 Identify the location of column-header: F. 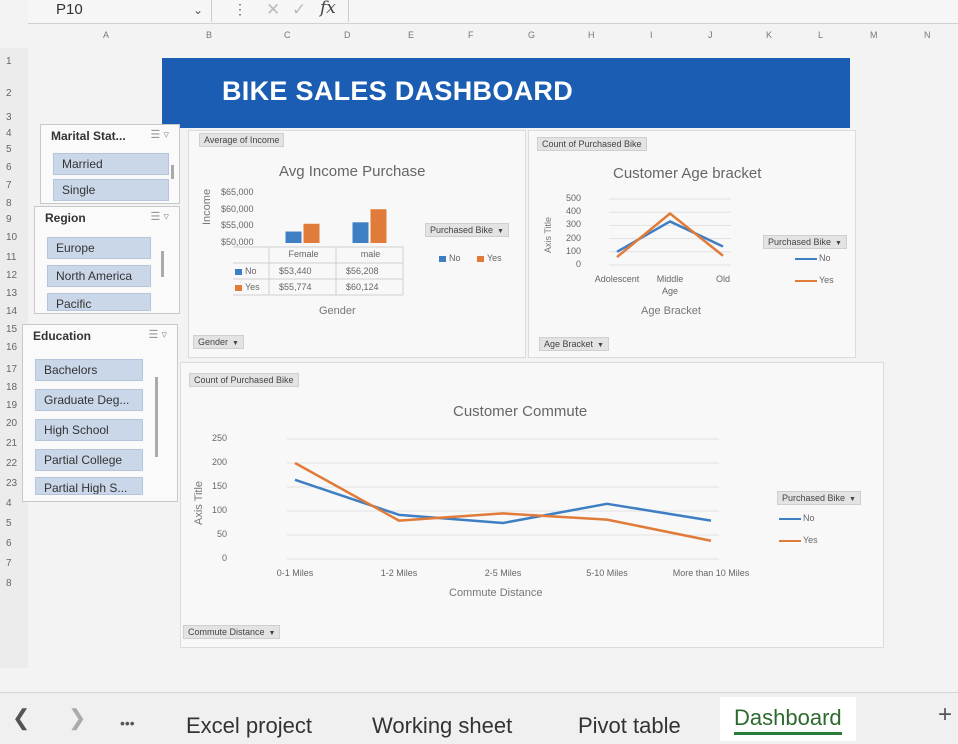
(471, 35).